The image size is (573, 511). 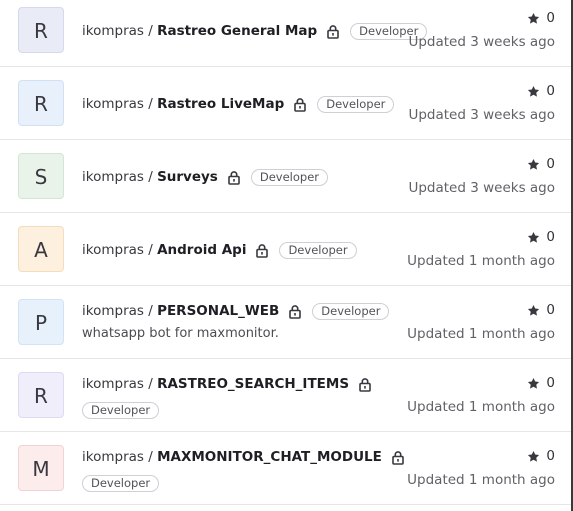 What do you see at coordinates (180, 333) in the screenshot?
I see `project-description: whatsapp bot for maxmonitor.` at bounding box center [180, 333].